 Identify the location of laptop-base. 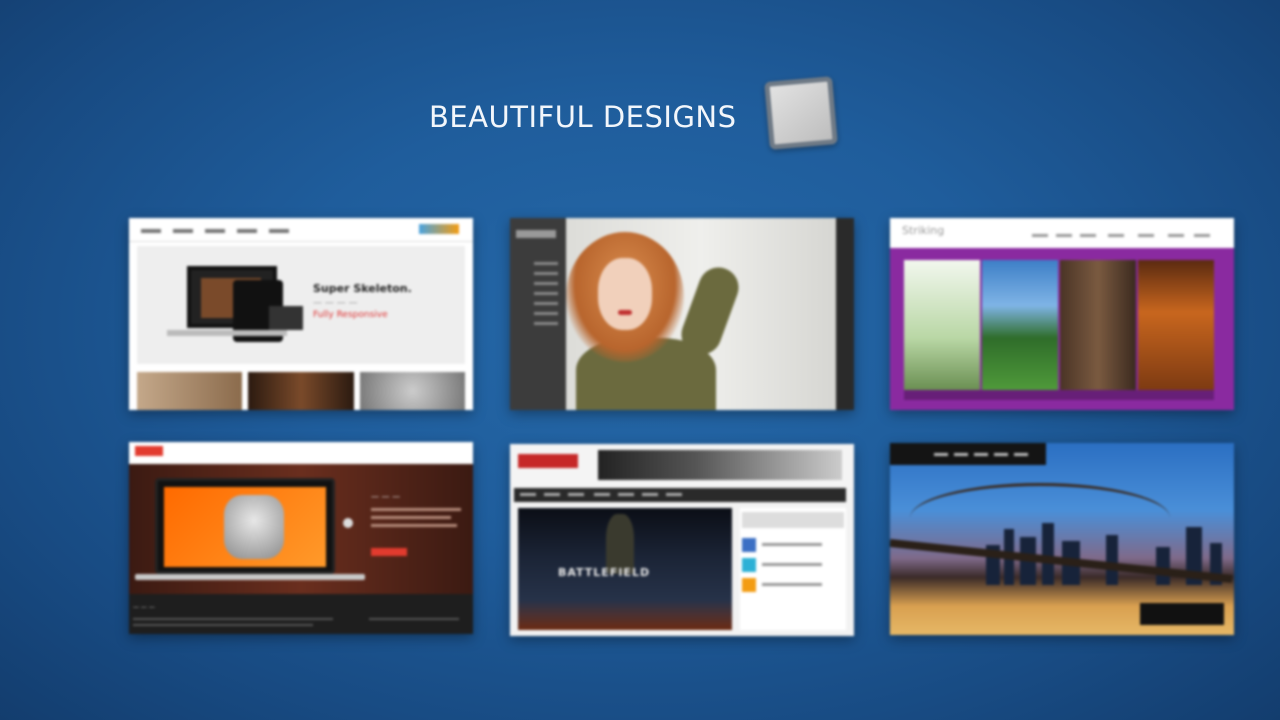
(227, 333).